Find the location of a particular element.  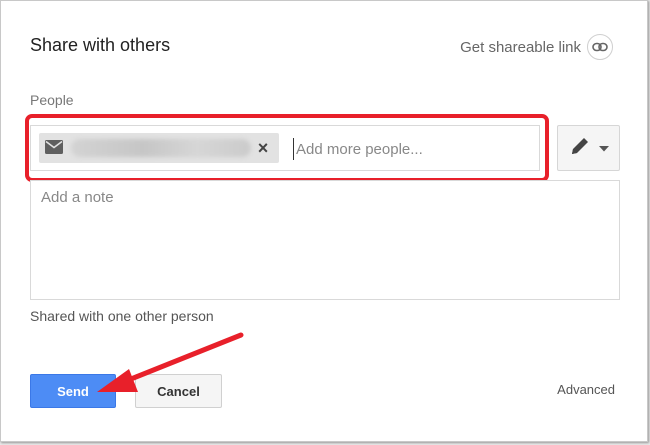

link-icon is located at coordinates (600, 47).